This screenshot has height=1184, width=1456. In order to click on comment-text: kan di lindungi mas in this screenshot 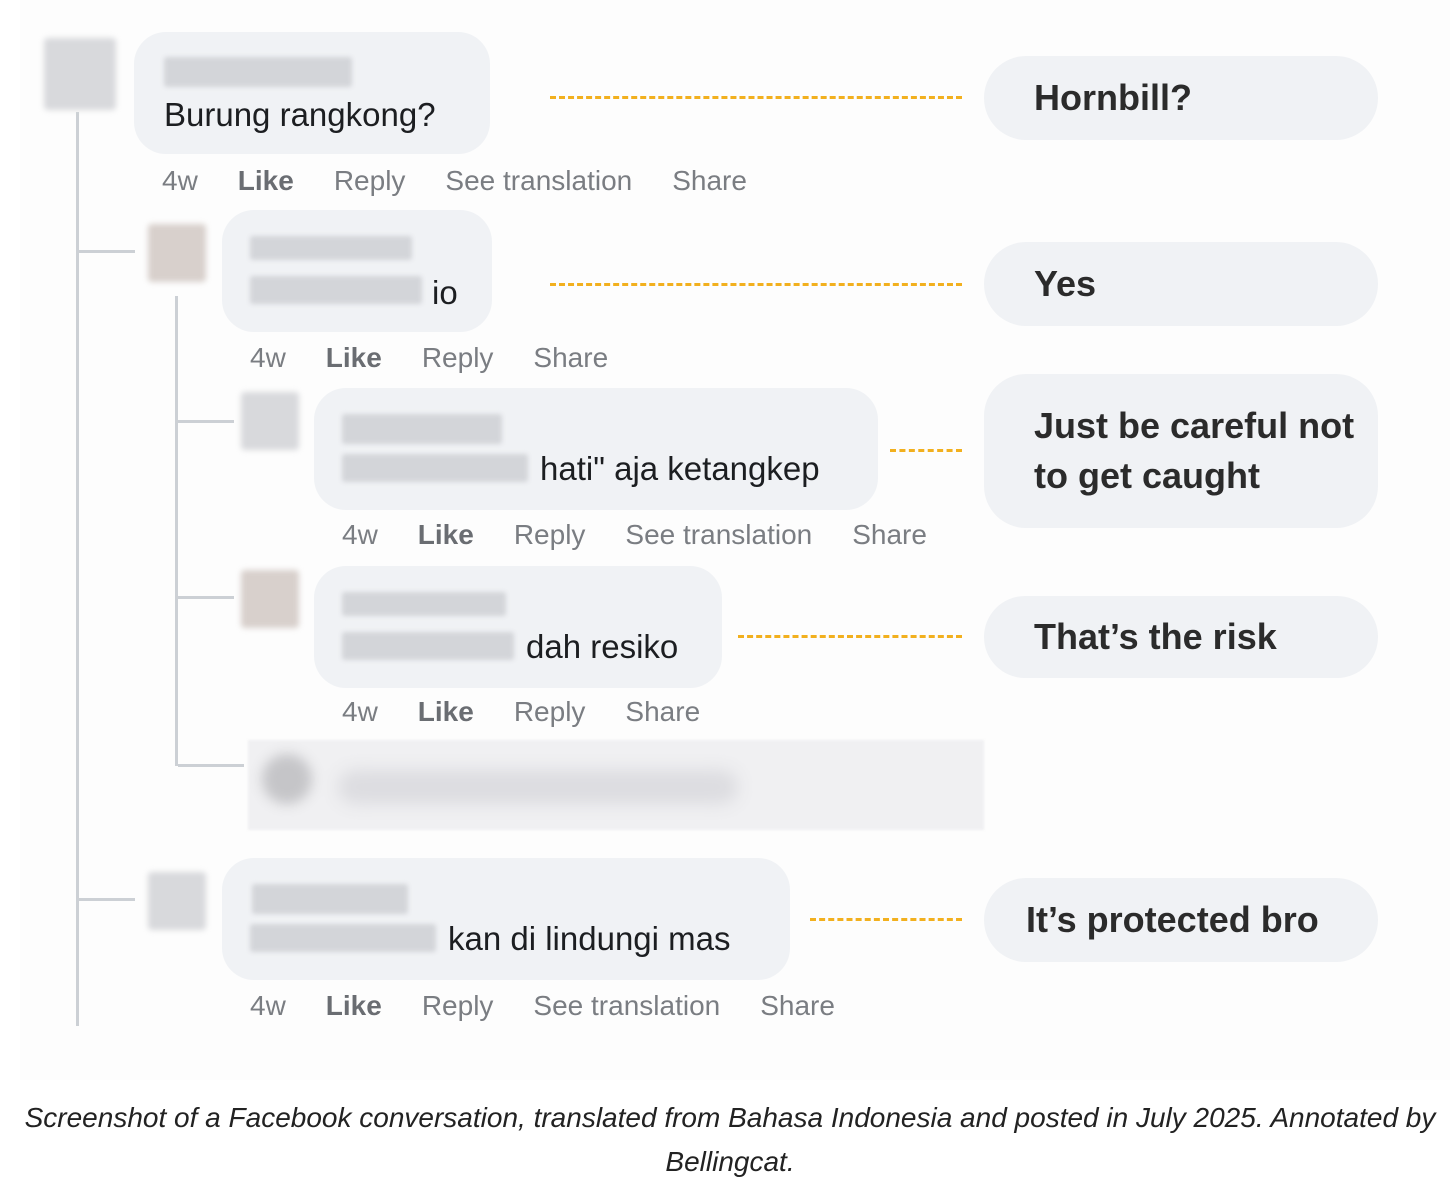, I will do `click(589, 938)`.